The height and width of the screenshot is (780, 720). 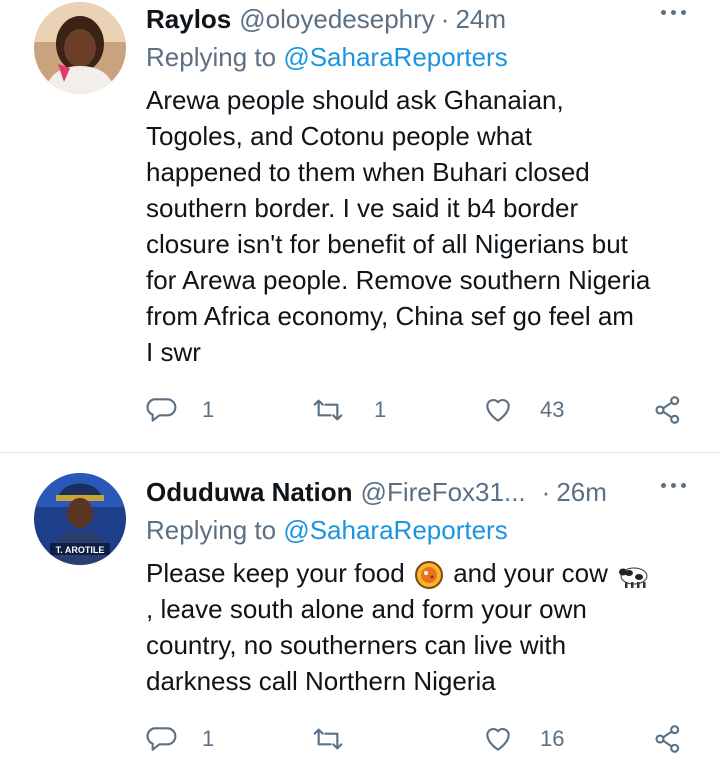 I want to click on text-line: darkness call Northern Nigeria, so click(x=321, y=681).